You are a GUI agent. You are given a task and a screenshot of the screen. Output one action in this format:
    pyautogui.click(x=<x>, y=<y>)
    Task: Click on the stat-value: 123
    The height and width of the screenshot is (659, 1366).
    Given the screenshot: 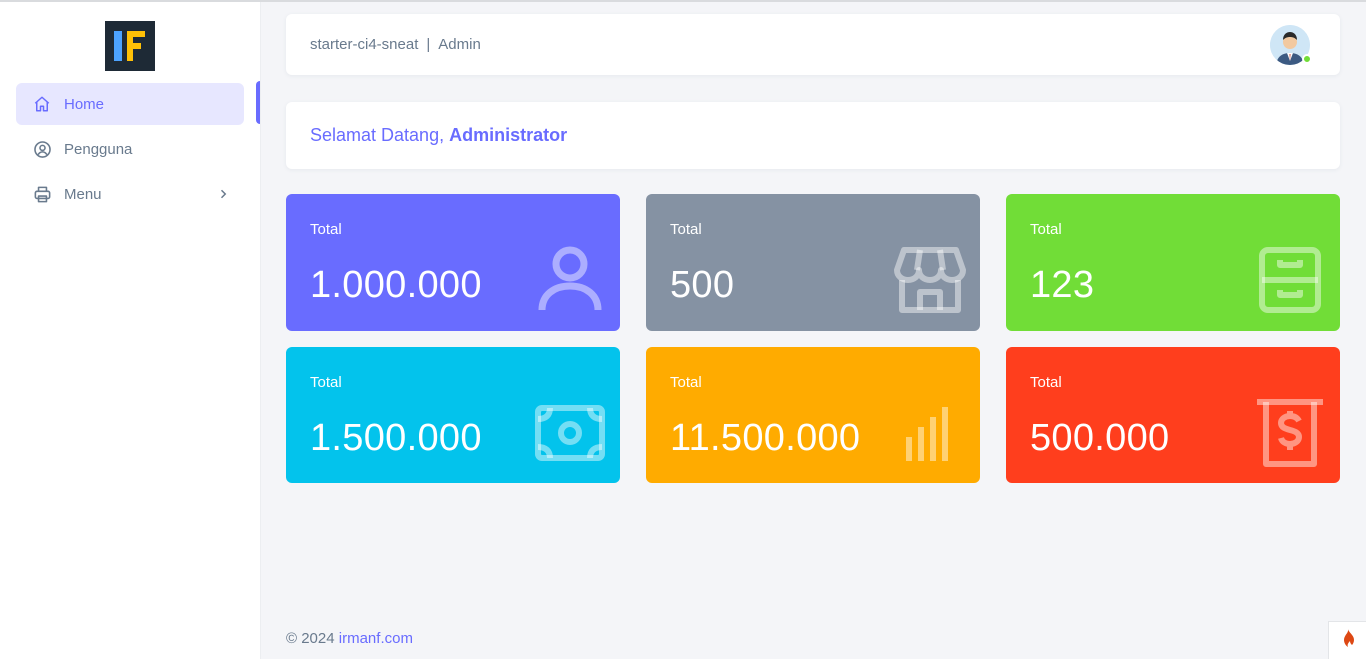 What is the action you would take?
    pyautogui.click(x=1062, y=285)
    